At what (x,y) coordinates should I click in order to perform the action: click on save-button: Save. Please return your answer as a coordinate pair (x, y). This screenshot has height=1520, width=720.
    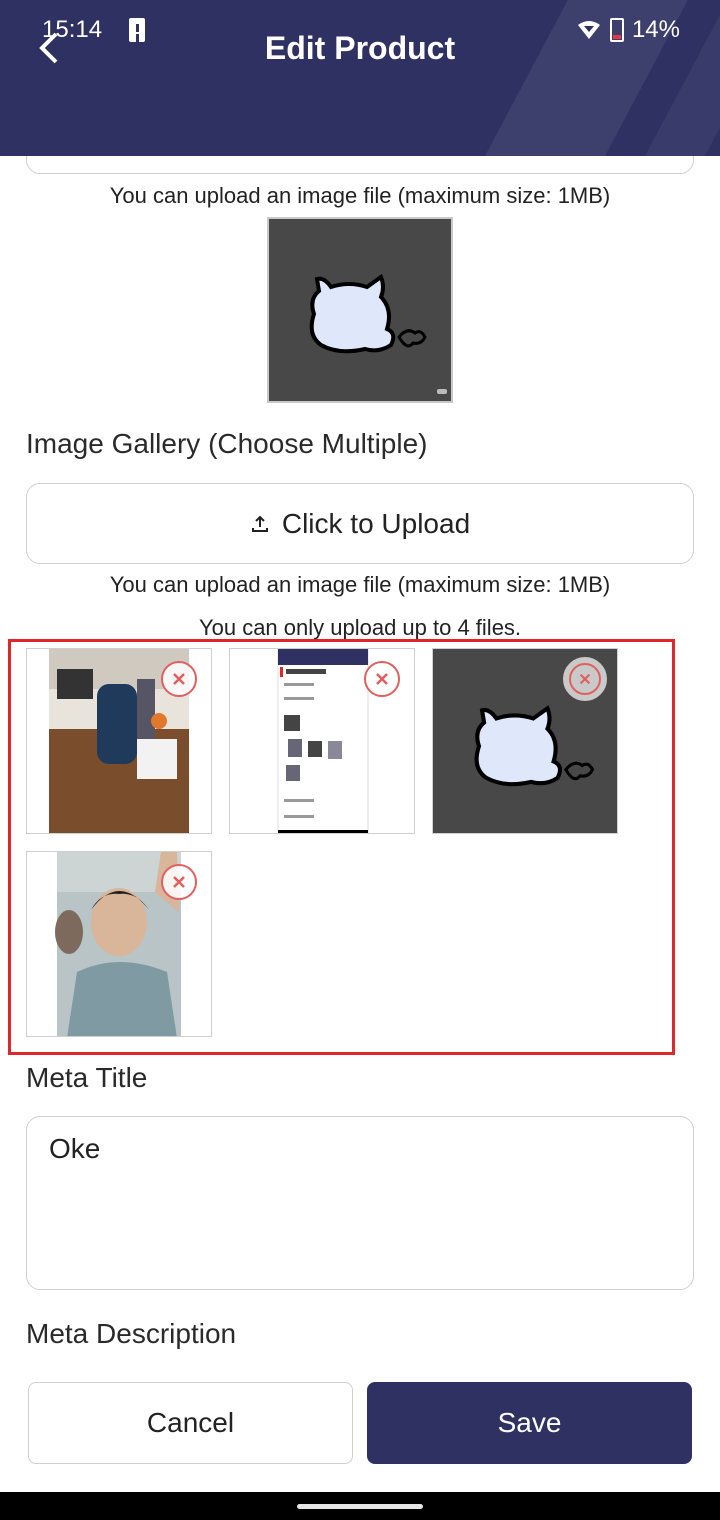
    Looking at the image, I should click on (529, 1423).